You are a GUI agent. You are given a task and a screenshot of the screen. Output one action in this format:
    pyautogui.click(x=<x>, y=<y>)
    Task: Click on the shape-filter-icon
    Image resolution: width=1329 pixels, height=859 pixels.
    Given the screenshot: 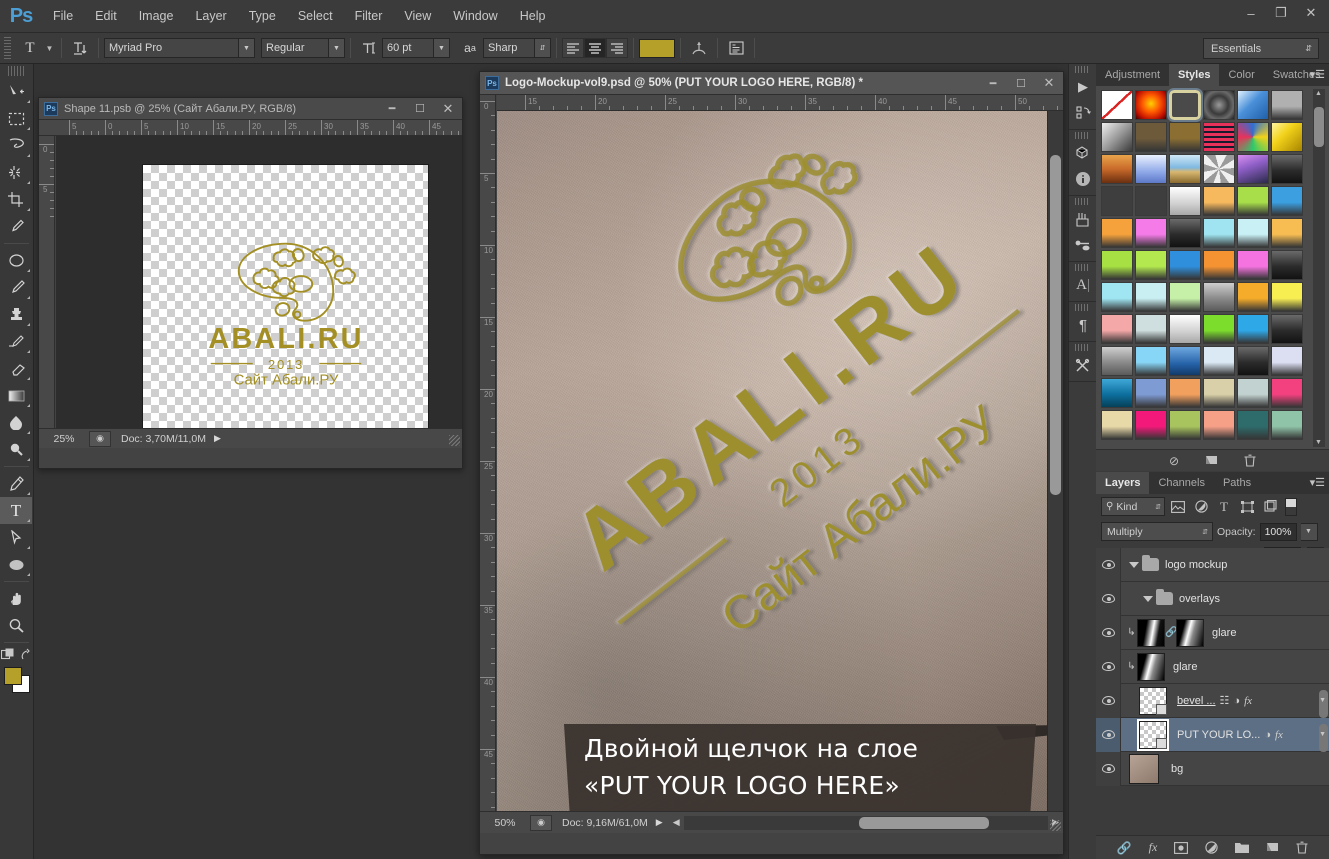 What is the action you would take?
    pyautogui.click(x=1247, y=506)
    